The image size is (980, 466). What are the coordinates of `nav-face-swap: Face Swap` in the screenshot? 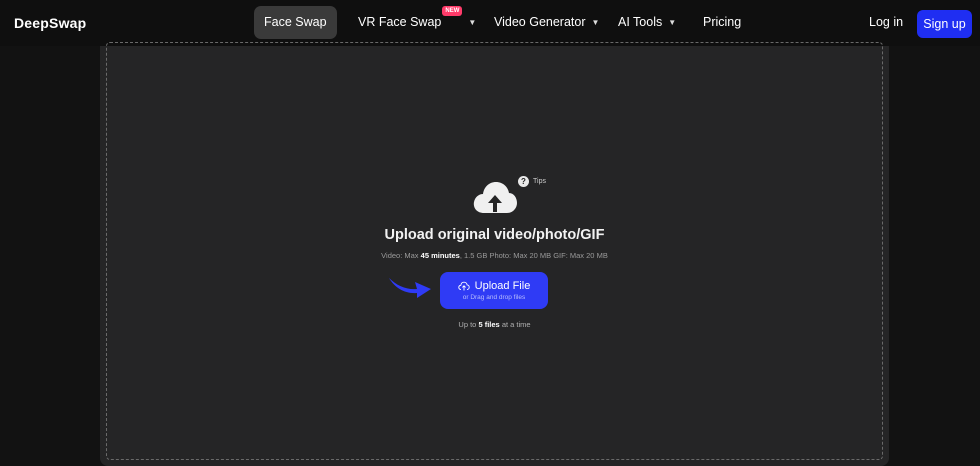 It's located at (295, 22).